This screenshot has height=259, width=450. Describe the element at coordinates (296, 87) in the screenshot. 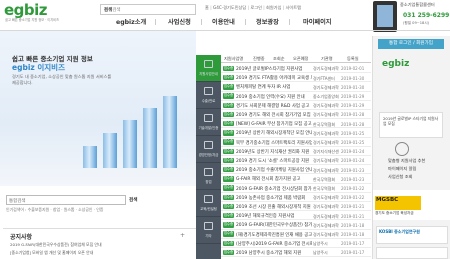

I see `table-row: 접수중벤처캐피탈 연계 투자 IR 사업 경기도경제과학진흥원2019-01-30` at that location.